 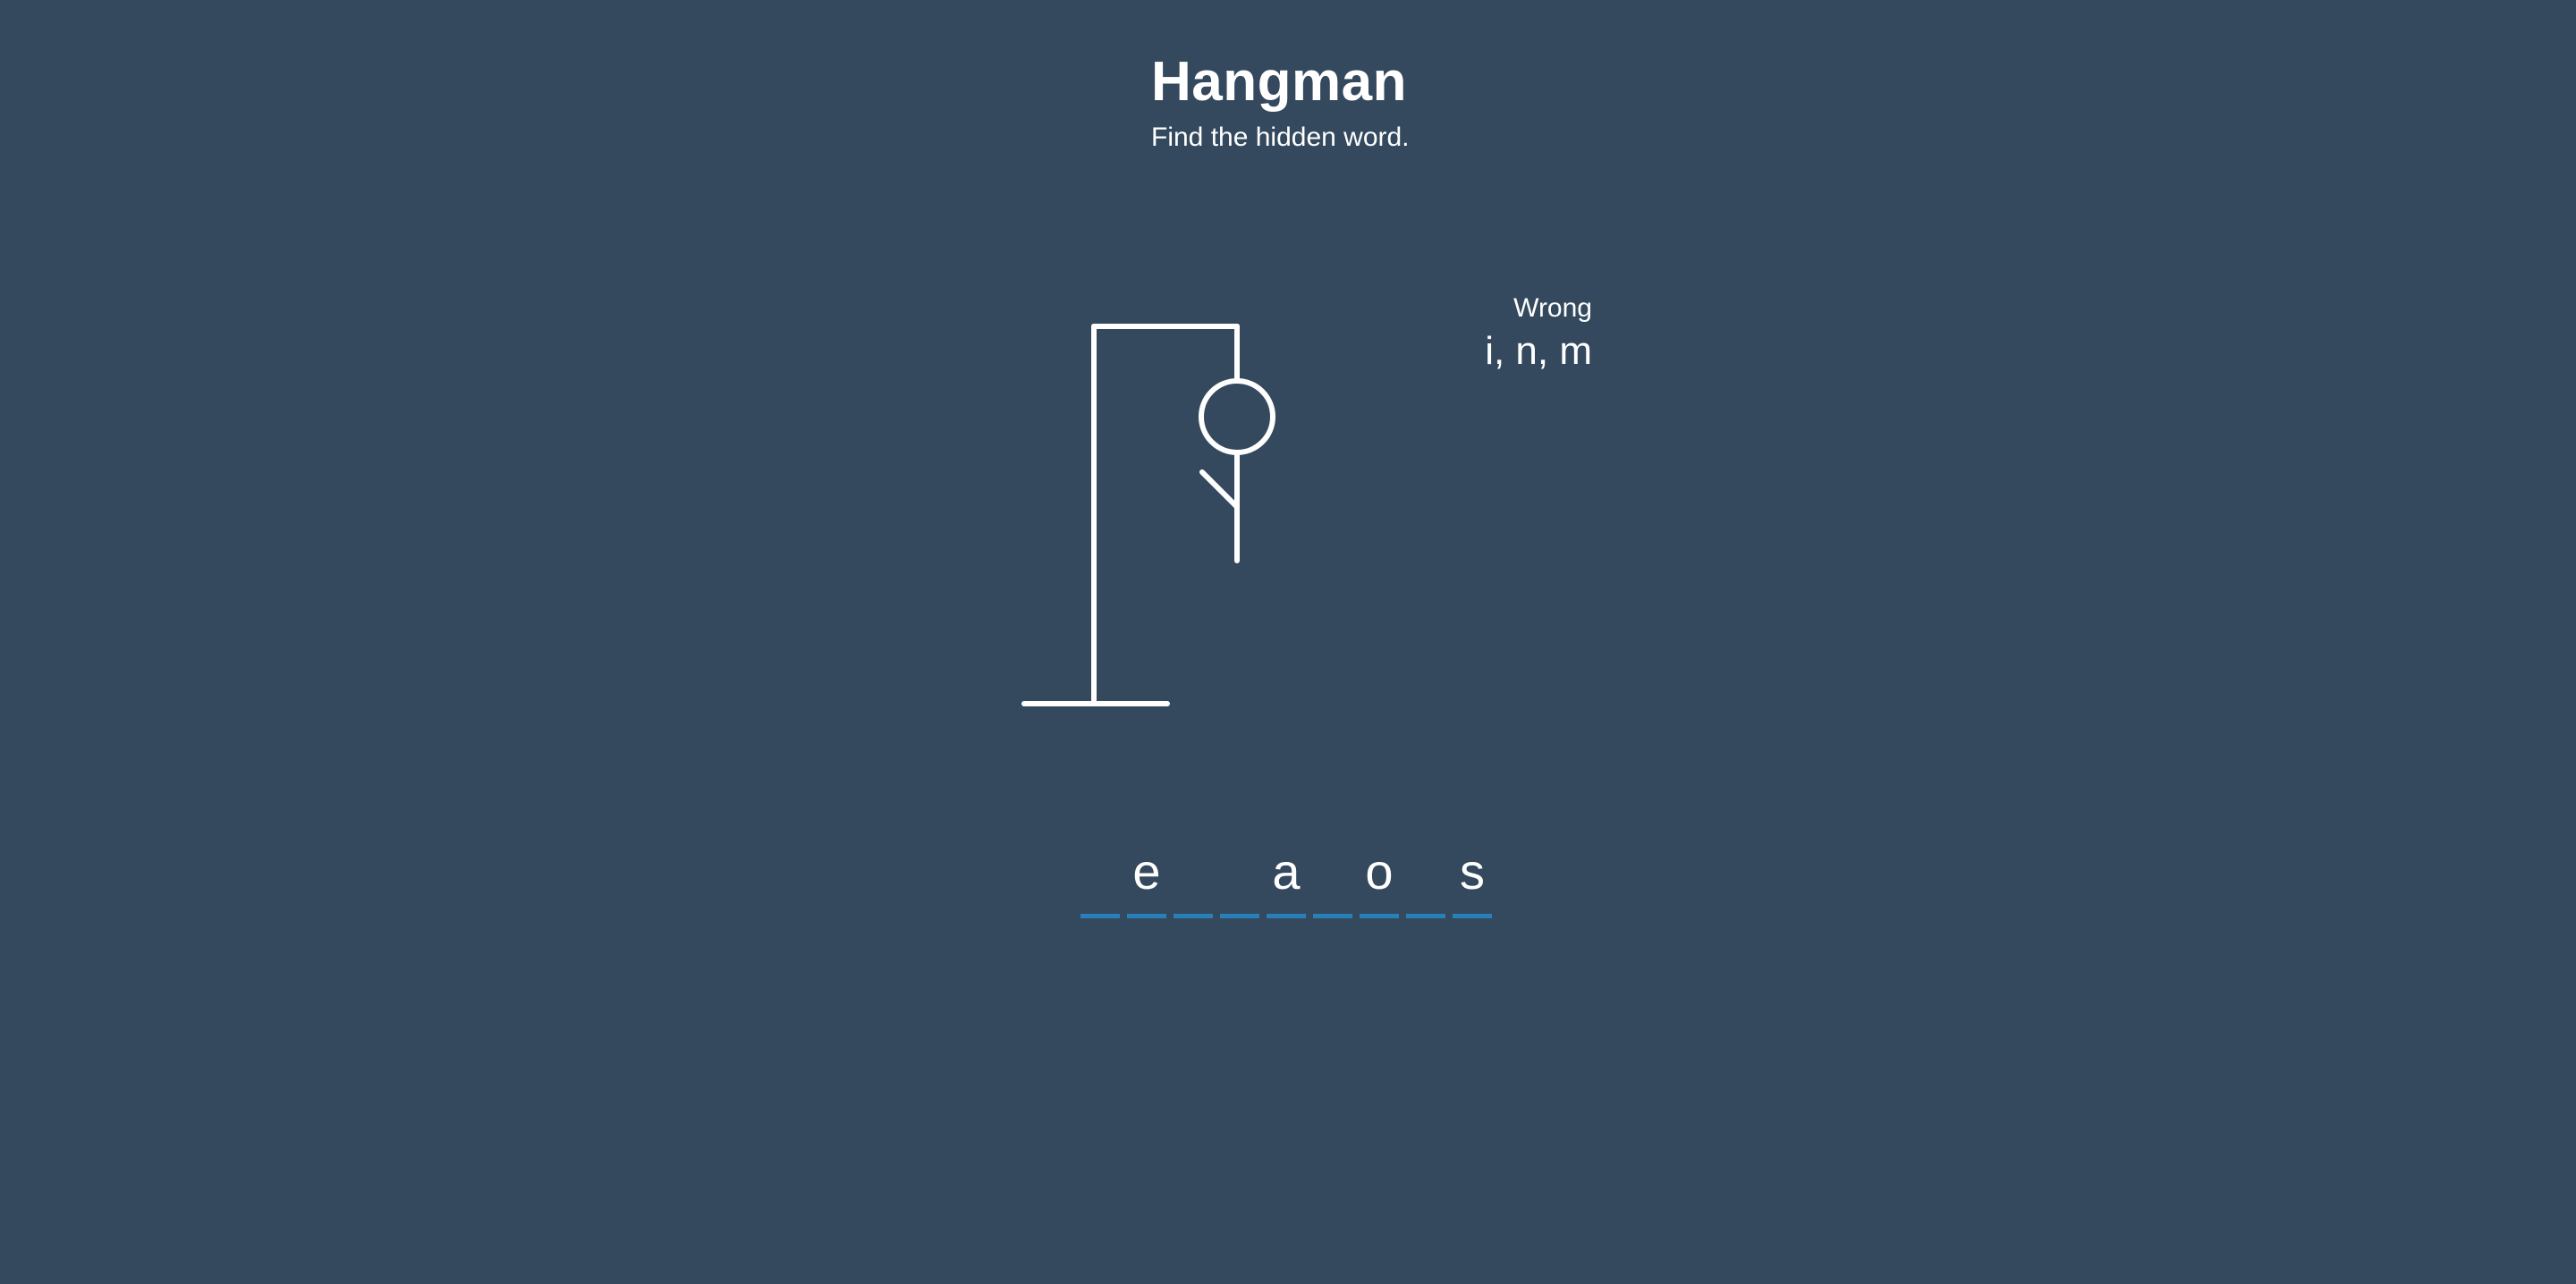 I want to click on hidden-word: e a o s, so click(x=1286, y=877).